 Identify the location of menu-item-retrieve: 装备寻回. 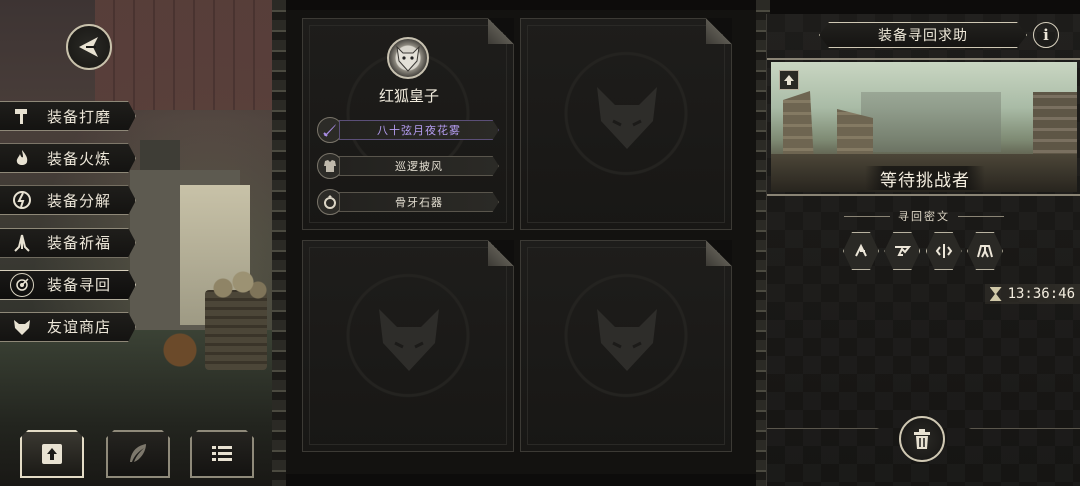
(70, 284).